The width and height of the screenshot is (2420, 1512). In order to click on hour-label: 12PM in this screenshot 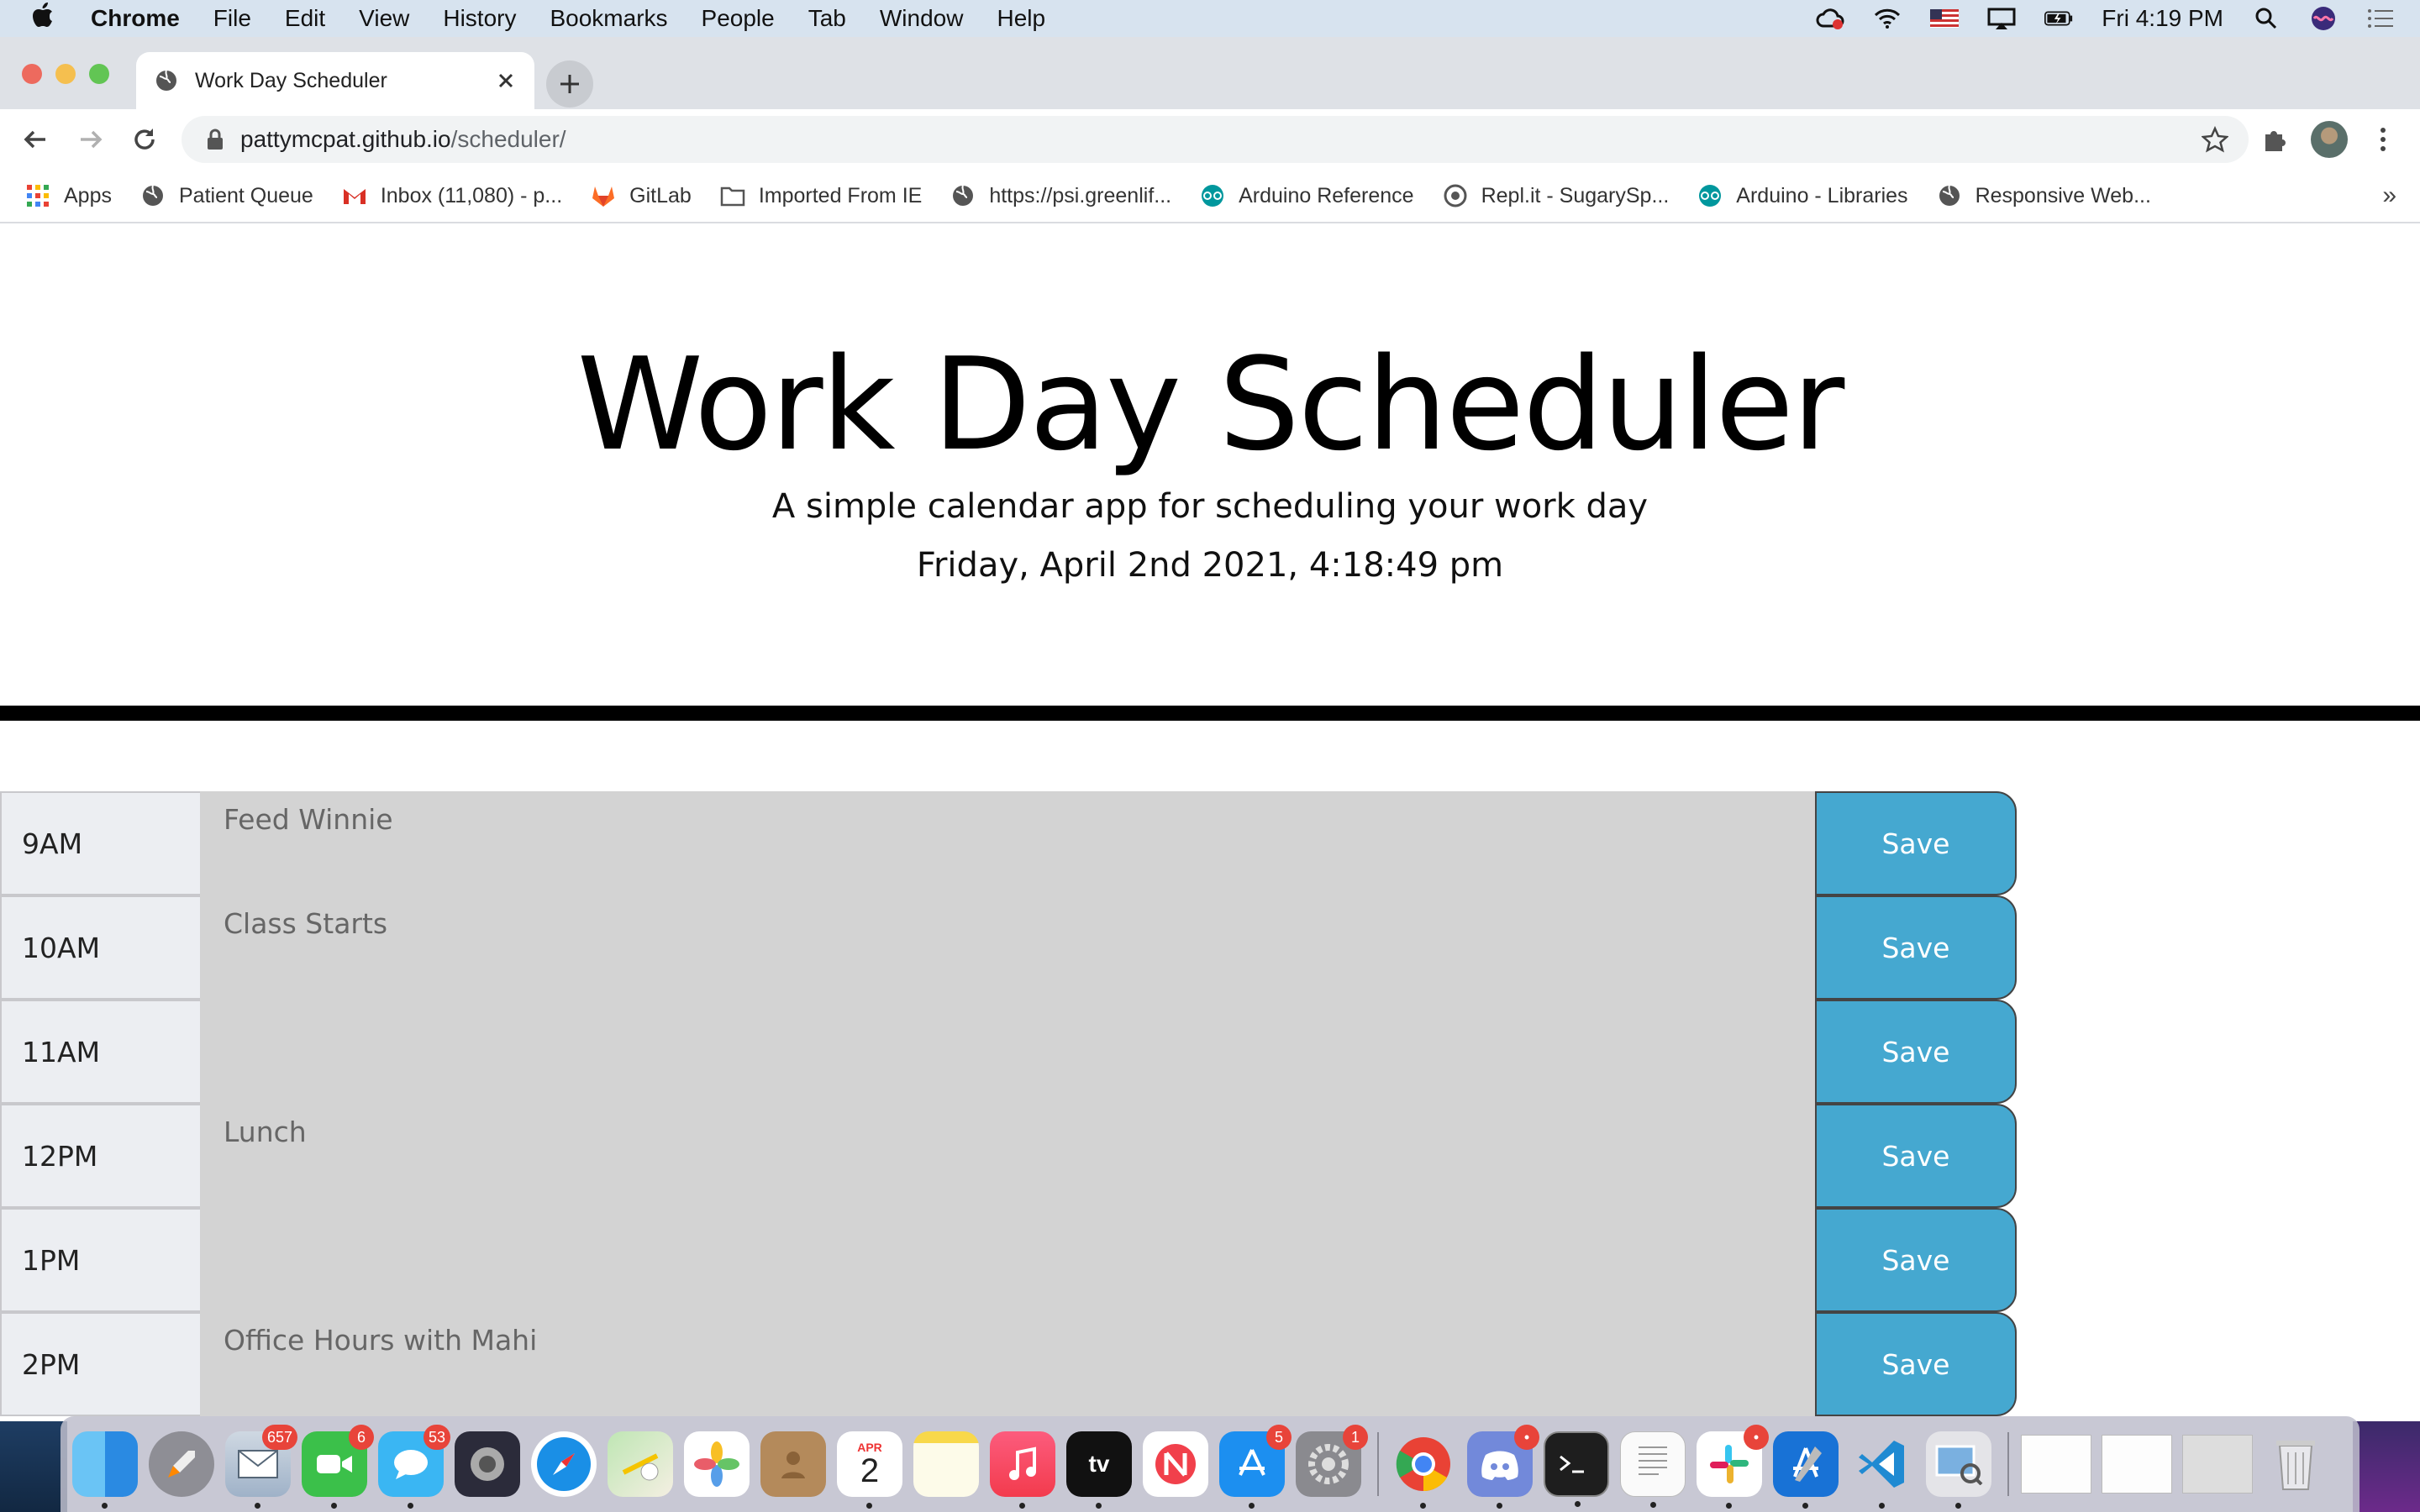, I will do `click(100, 1156)`.